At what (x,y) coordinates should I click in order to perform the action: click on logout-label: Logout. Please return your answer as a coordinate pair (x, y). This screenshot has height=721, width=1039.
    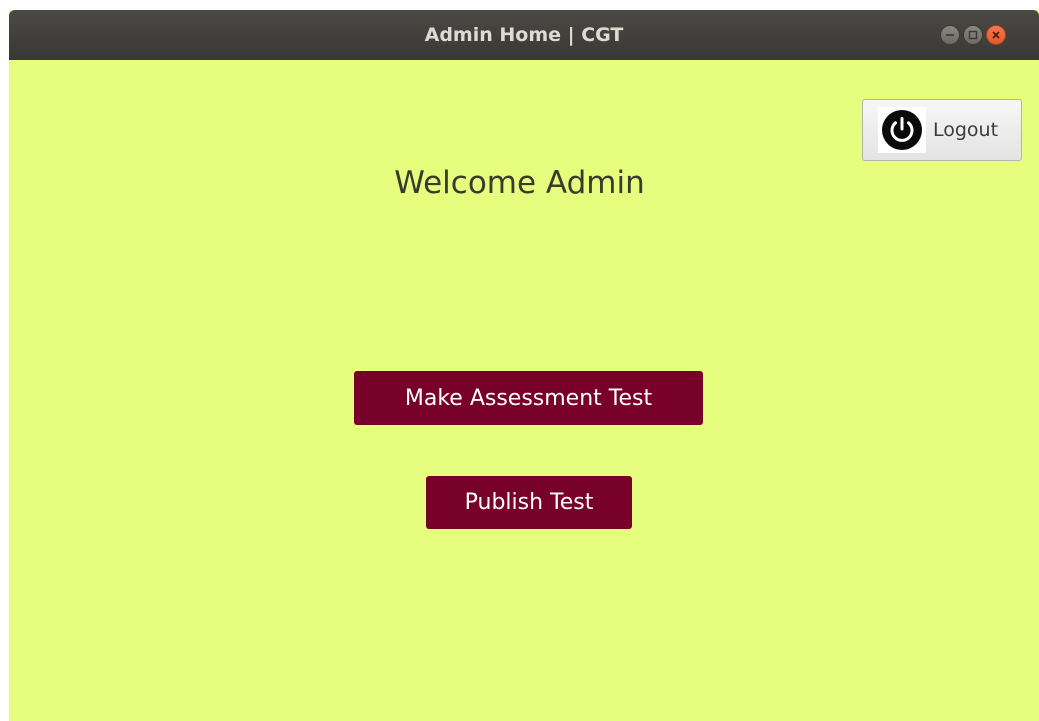
    Looking at the image, I should click on (966, 130).